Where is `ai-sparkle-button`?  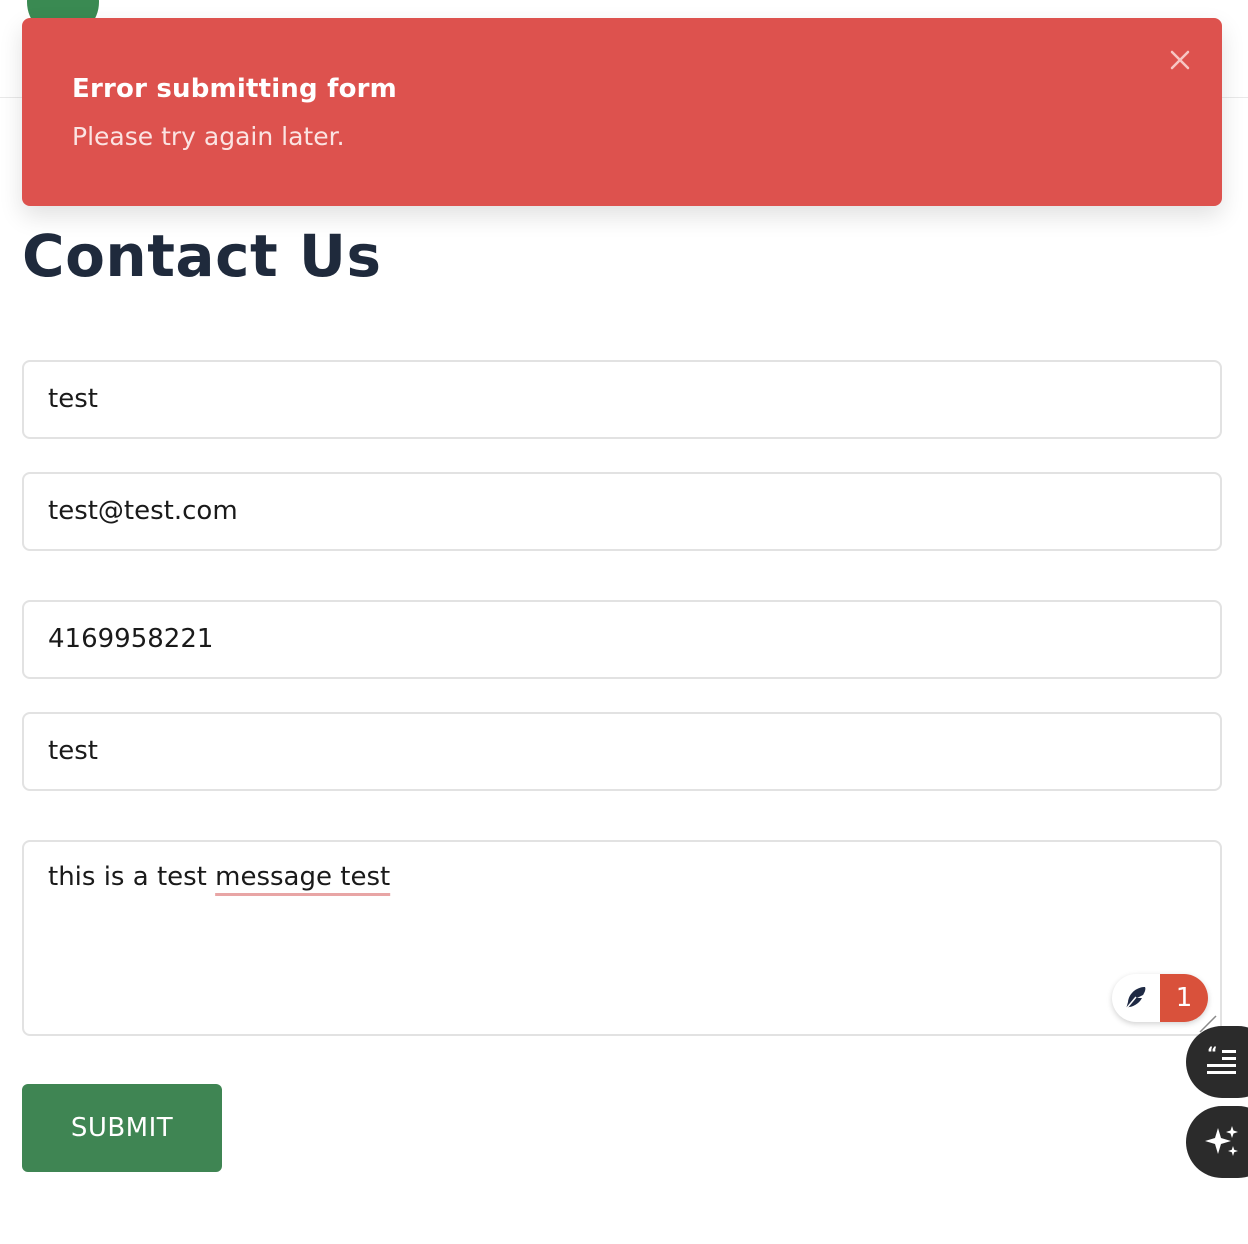 ai-sparkle-button is located at coordinates (1217, 1142).